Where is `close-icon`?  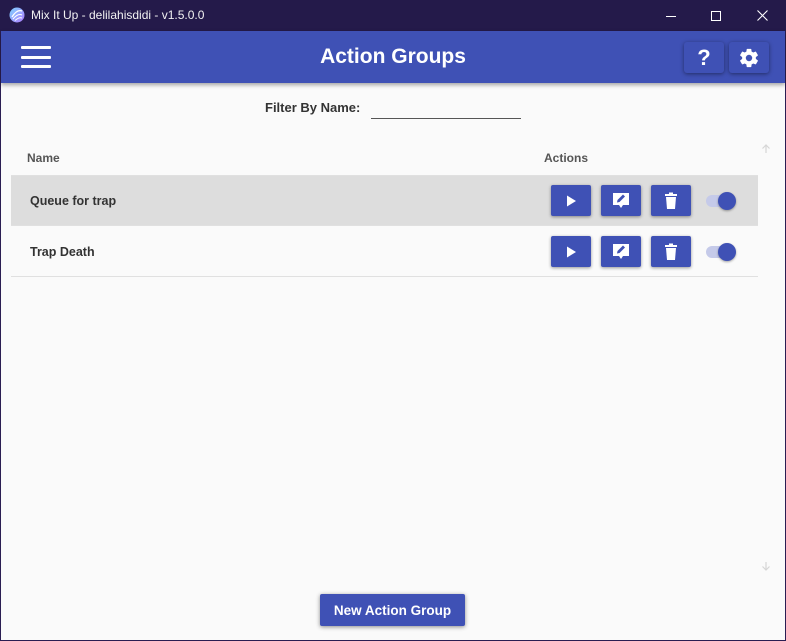 close-icon is located at coordinates (762, 15).